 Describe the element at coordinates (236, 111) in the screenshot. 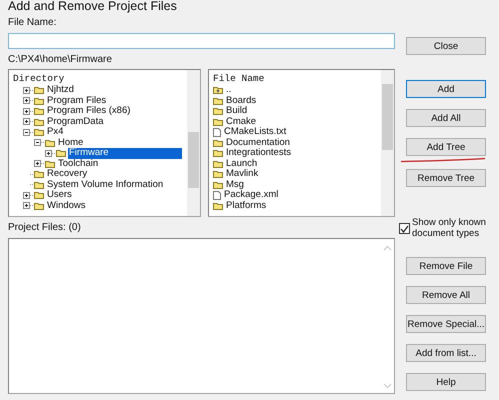

I see `file-item: Build` at that location.